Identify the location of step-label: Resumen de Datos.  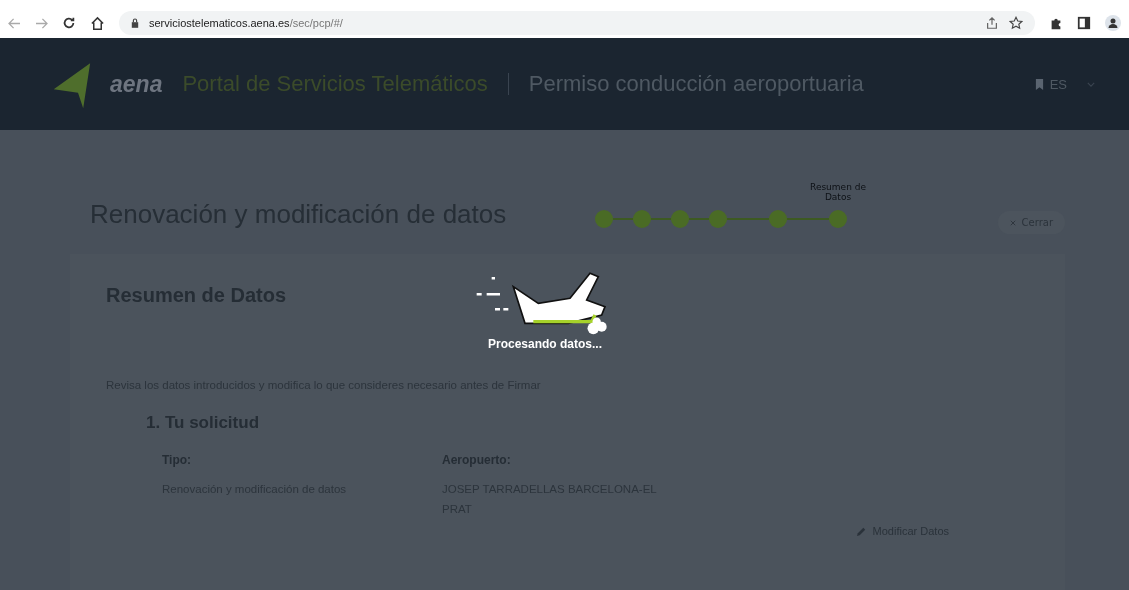
(838, 192).